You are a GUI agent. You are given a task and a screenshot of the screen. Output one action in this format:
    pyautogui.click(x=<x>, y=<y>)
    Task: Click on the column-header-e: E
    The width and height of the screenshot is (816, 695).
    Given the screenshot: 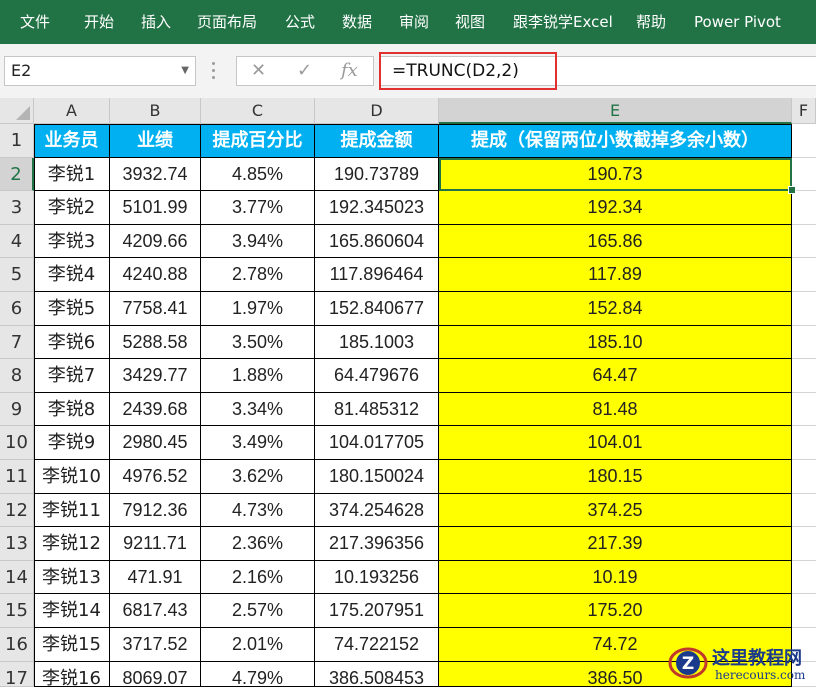 What is the action you would take?
    pyautogui.click(x=615, y=111)
    